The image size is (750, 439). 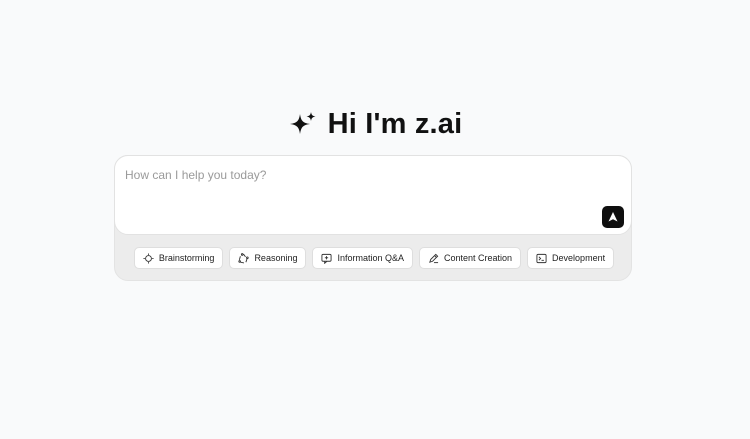 What do you see at coordinates (541, 258) in the screenshot?
I see `terminal-icon` at bounding box center [541, 258].